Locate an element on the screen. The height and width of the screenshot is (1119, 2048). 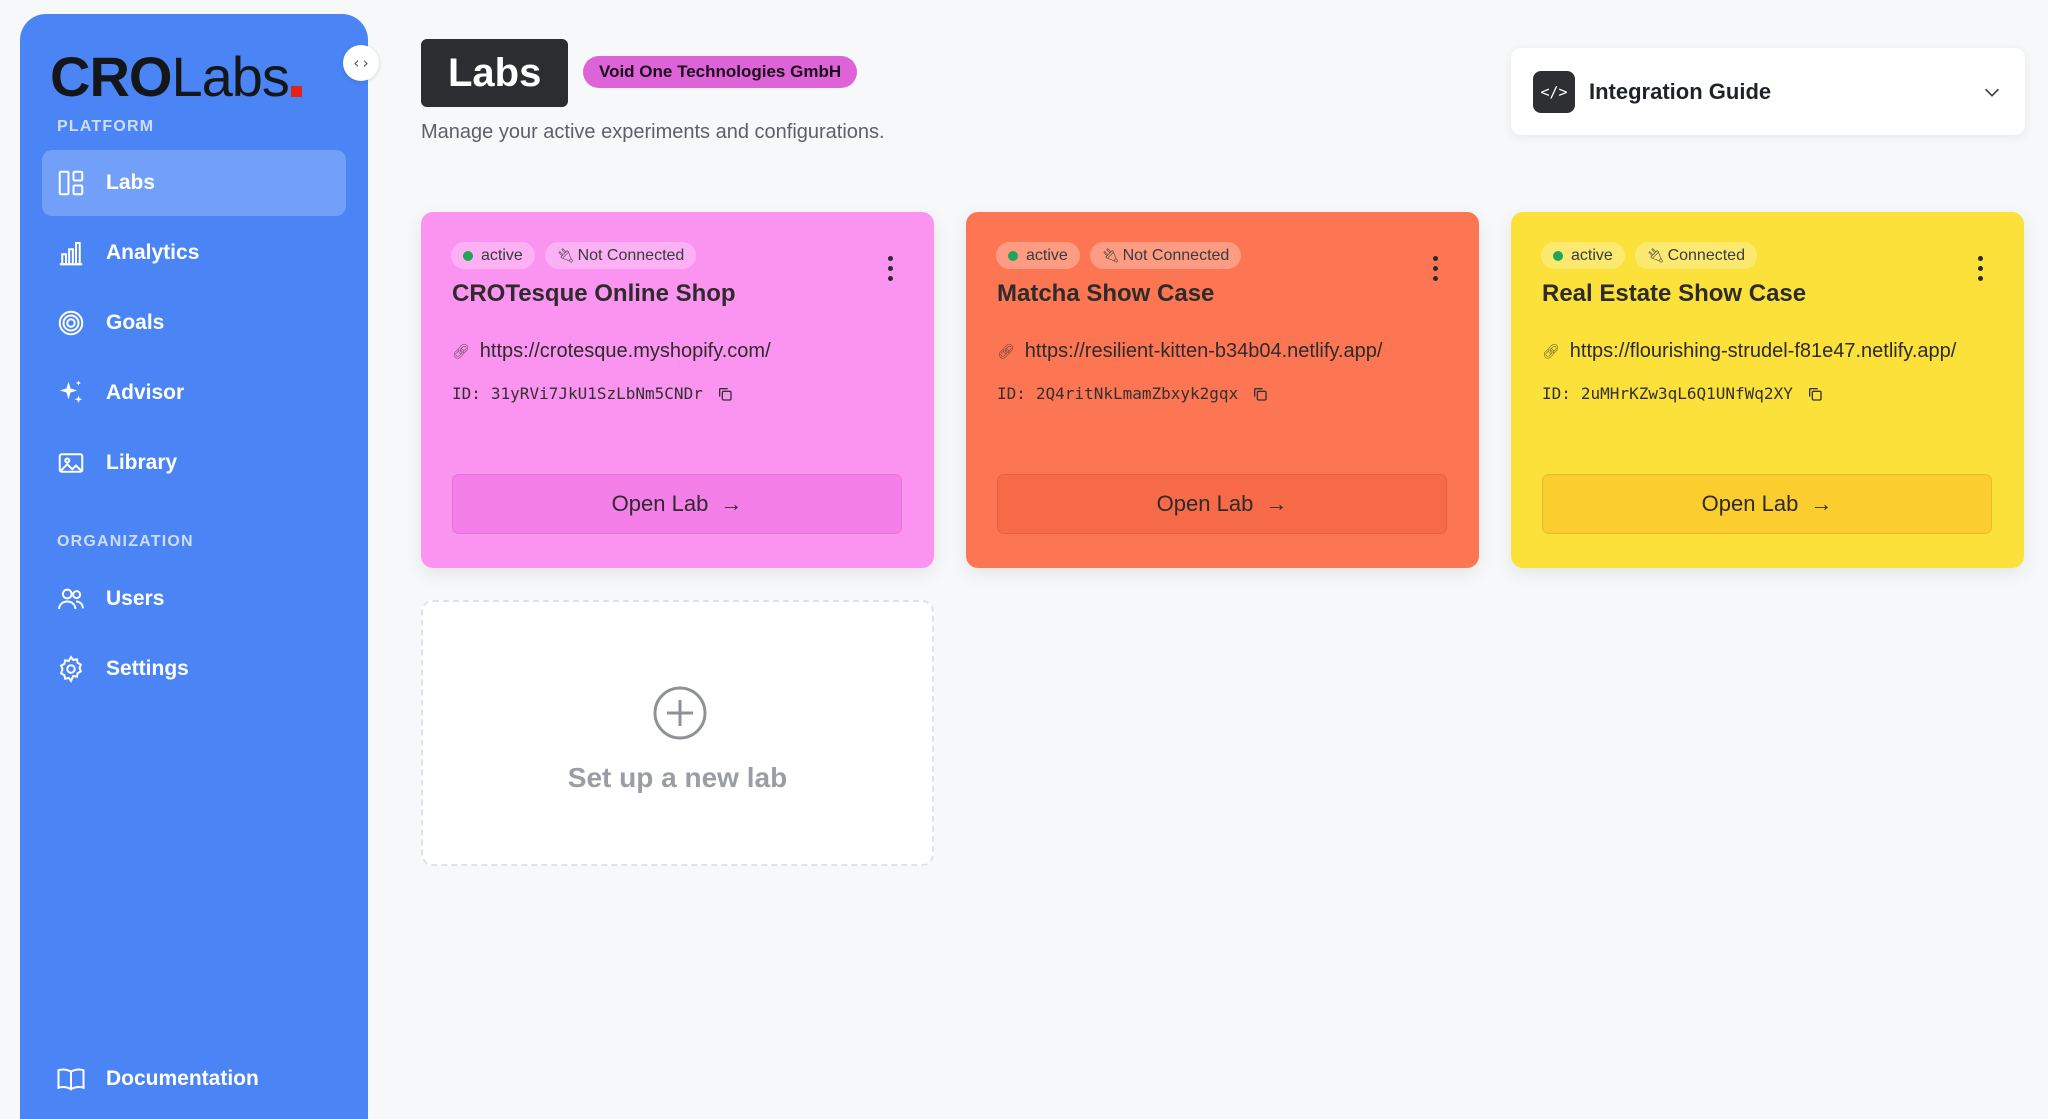
brand-logo: CRO Labs is located at coordinates (176, 76).